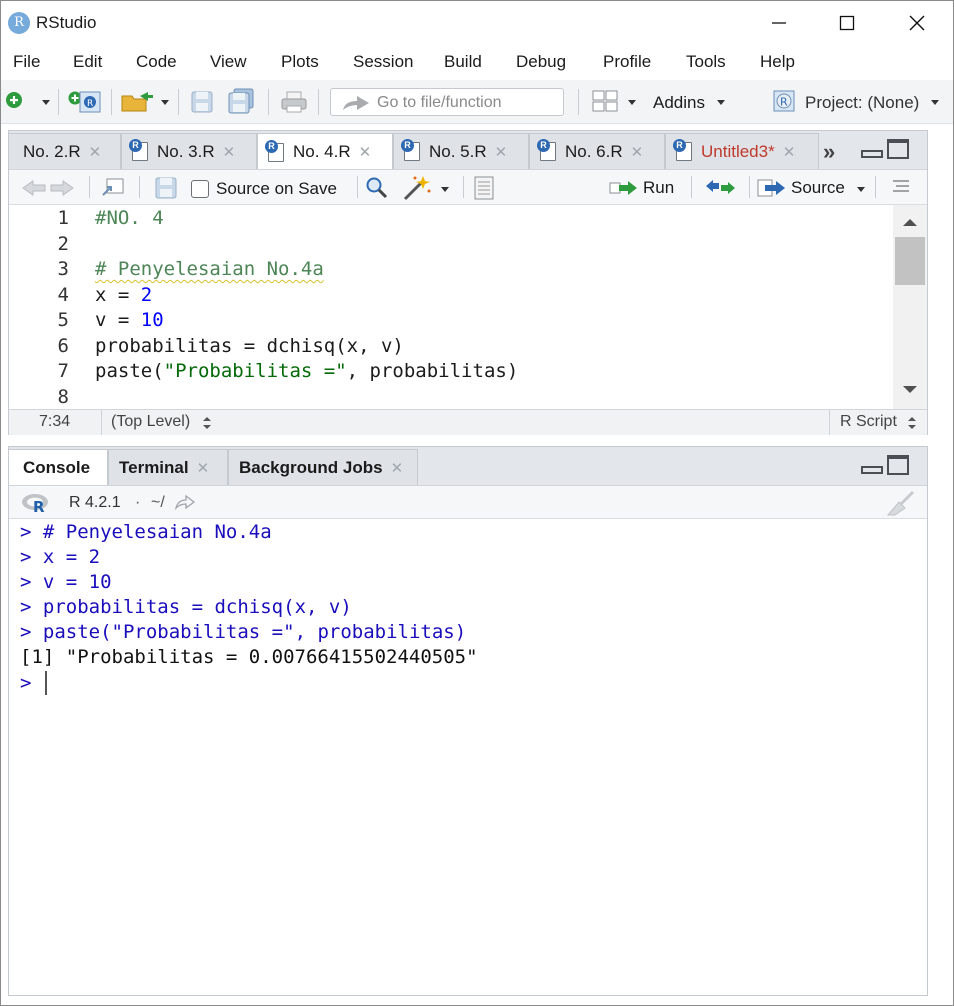 Image resolution: width=954 pixels, height=1006 pixels. Describe the element at coordinates (468, 502) in the screenshot. I see `console-header: R R 4.2.1 · ~/` at that location.